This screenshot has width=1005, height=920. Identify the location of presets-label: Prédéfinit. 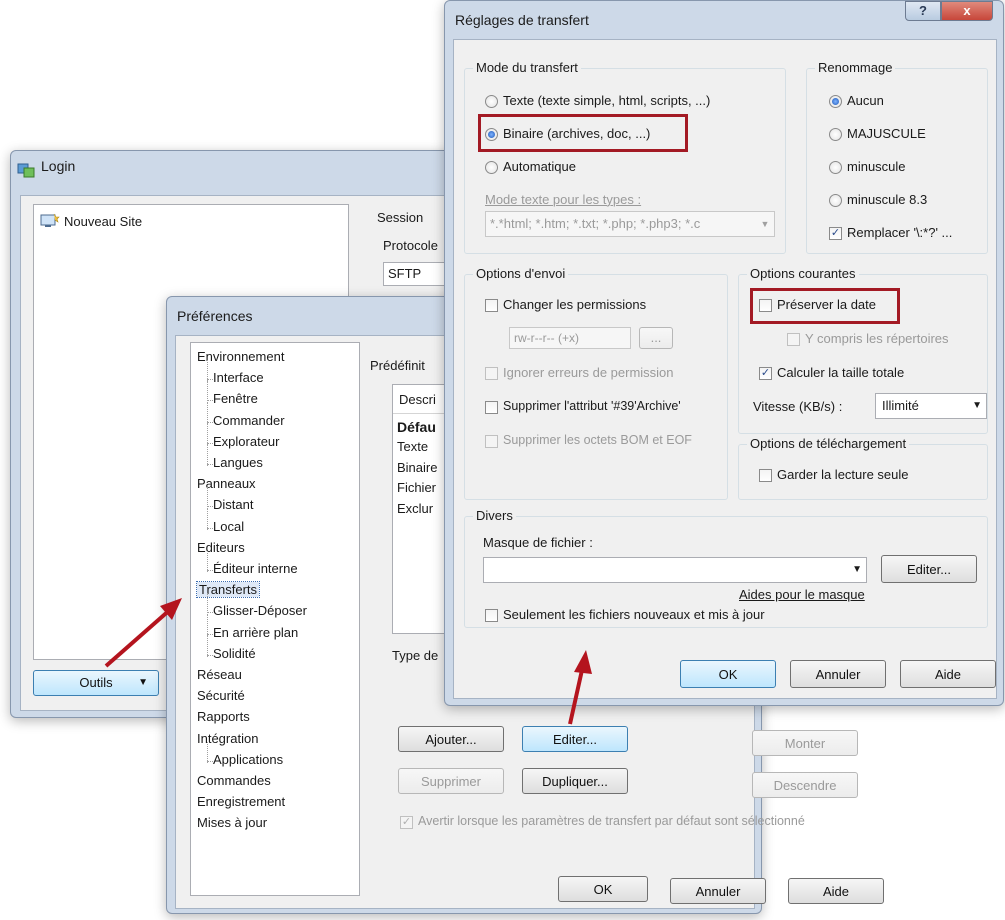
(397, 365).